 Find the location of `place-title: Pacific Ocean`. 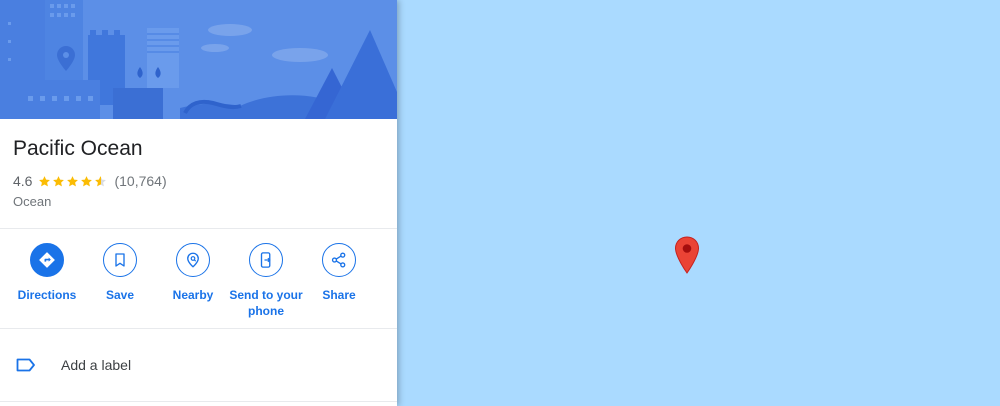

place-title: Pacific Ocean is located at coordinates (78, 148).